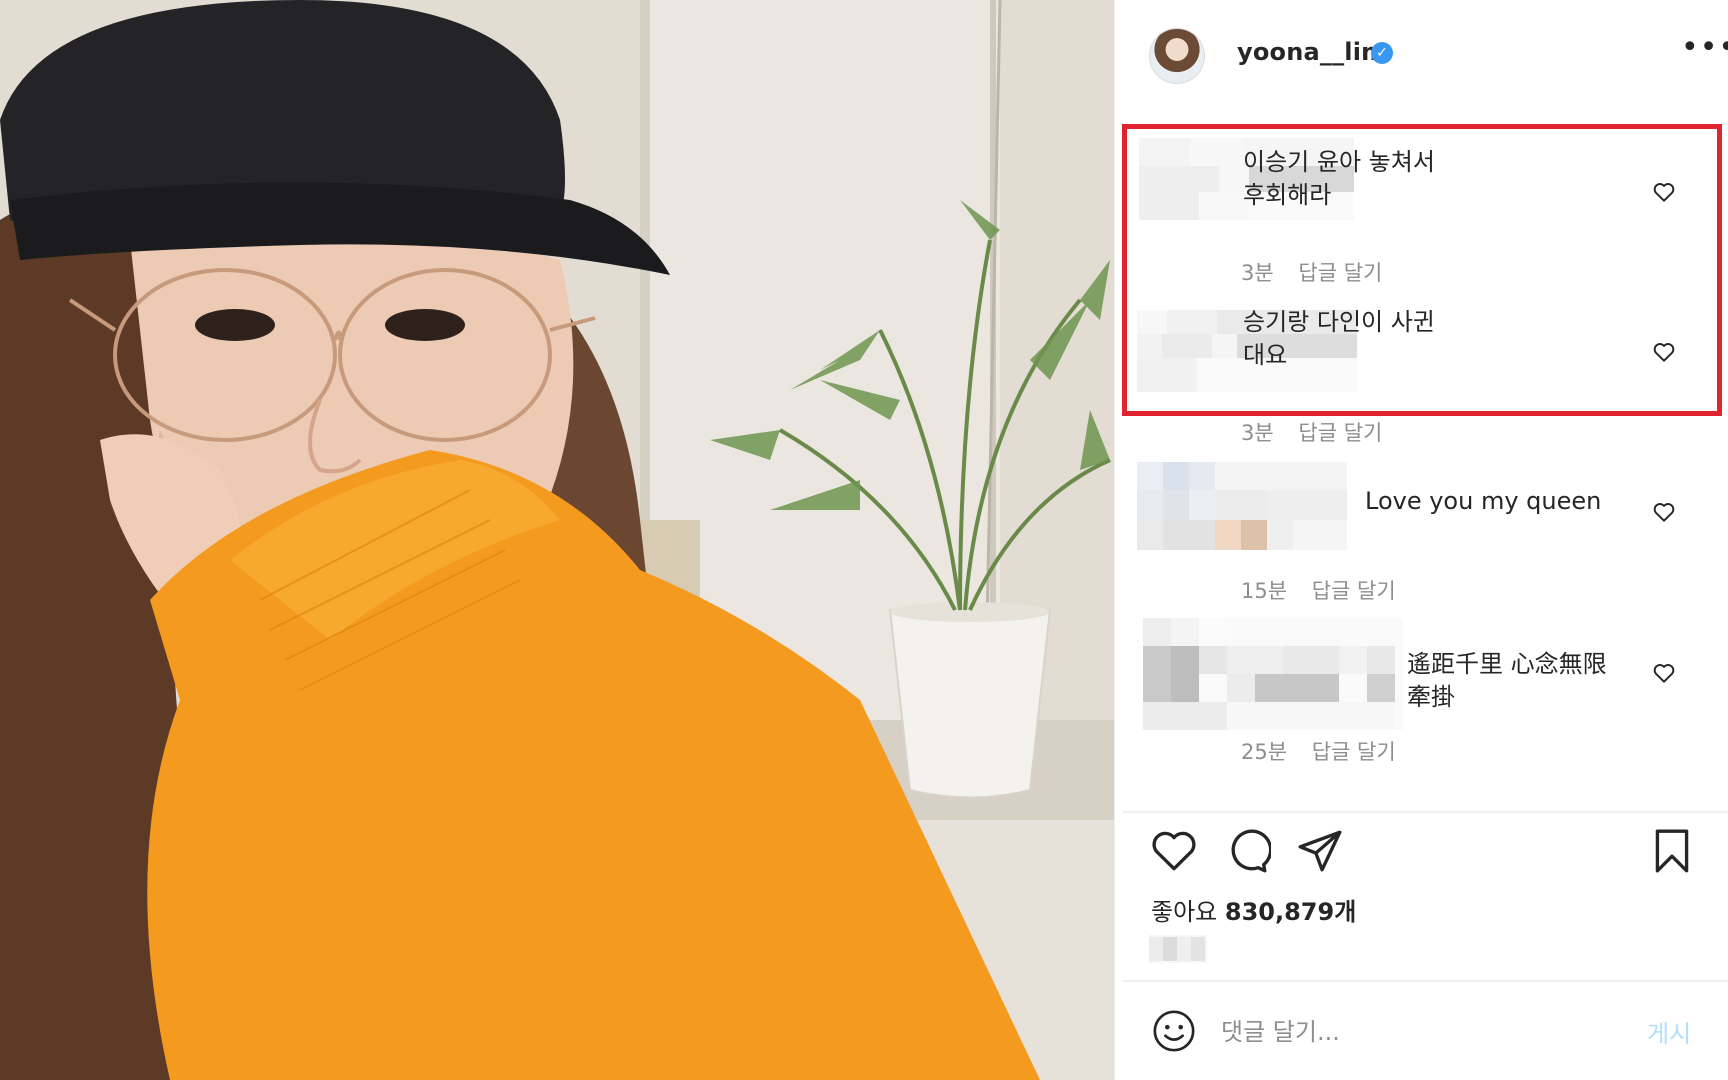 The image size is (1728, 1080). Describe the element at coordinates (1507, 680) in the screenshot. I see `comment-text: 遙距千里 心念無限 牽掛` at that location.